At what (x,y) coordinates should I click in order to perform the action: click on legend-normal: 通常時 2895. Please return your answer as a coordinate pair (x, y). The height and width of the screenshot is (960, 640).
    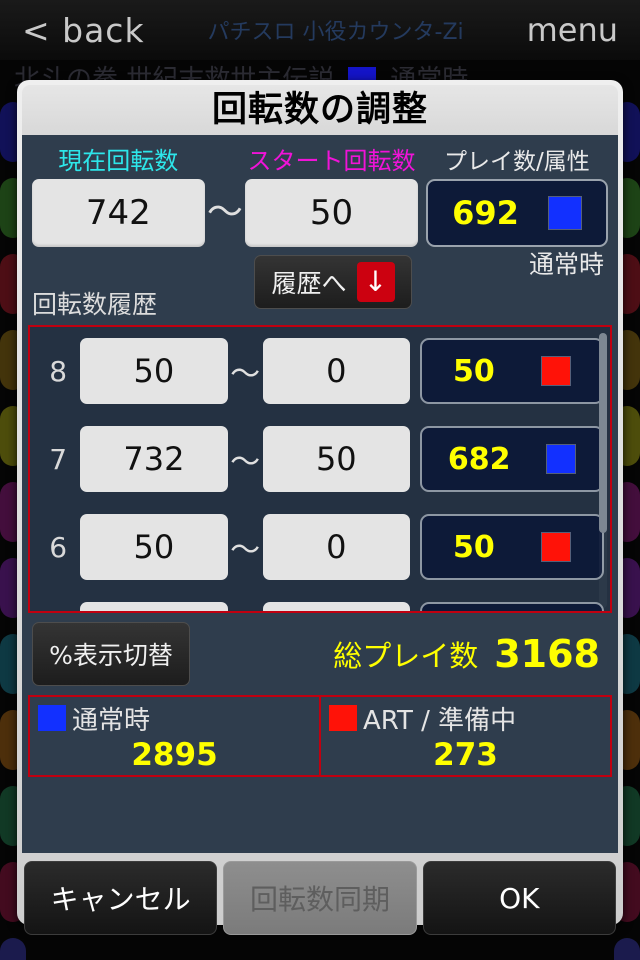
    Looking at the image, I should click on (174, 736).